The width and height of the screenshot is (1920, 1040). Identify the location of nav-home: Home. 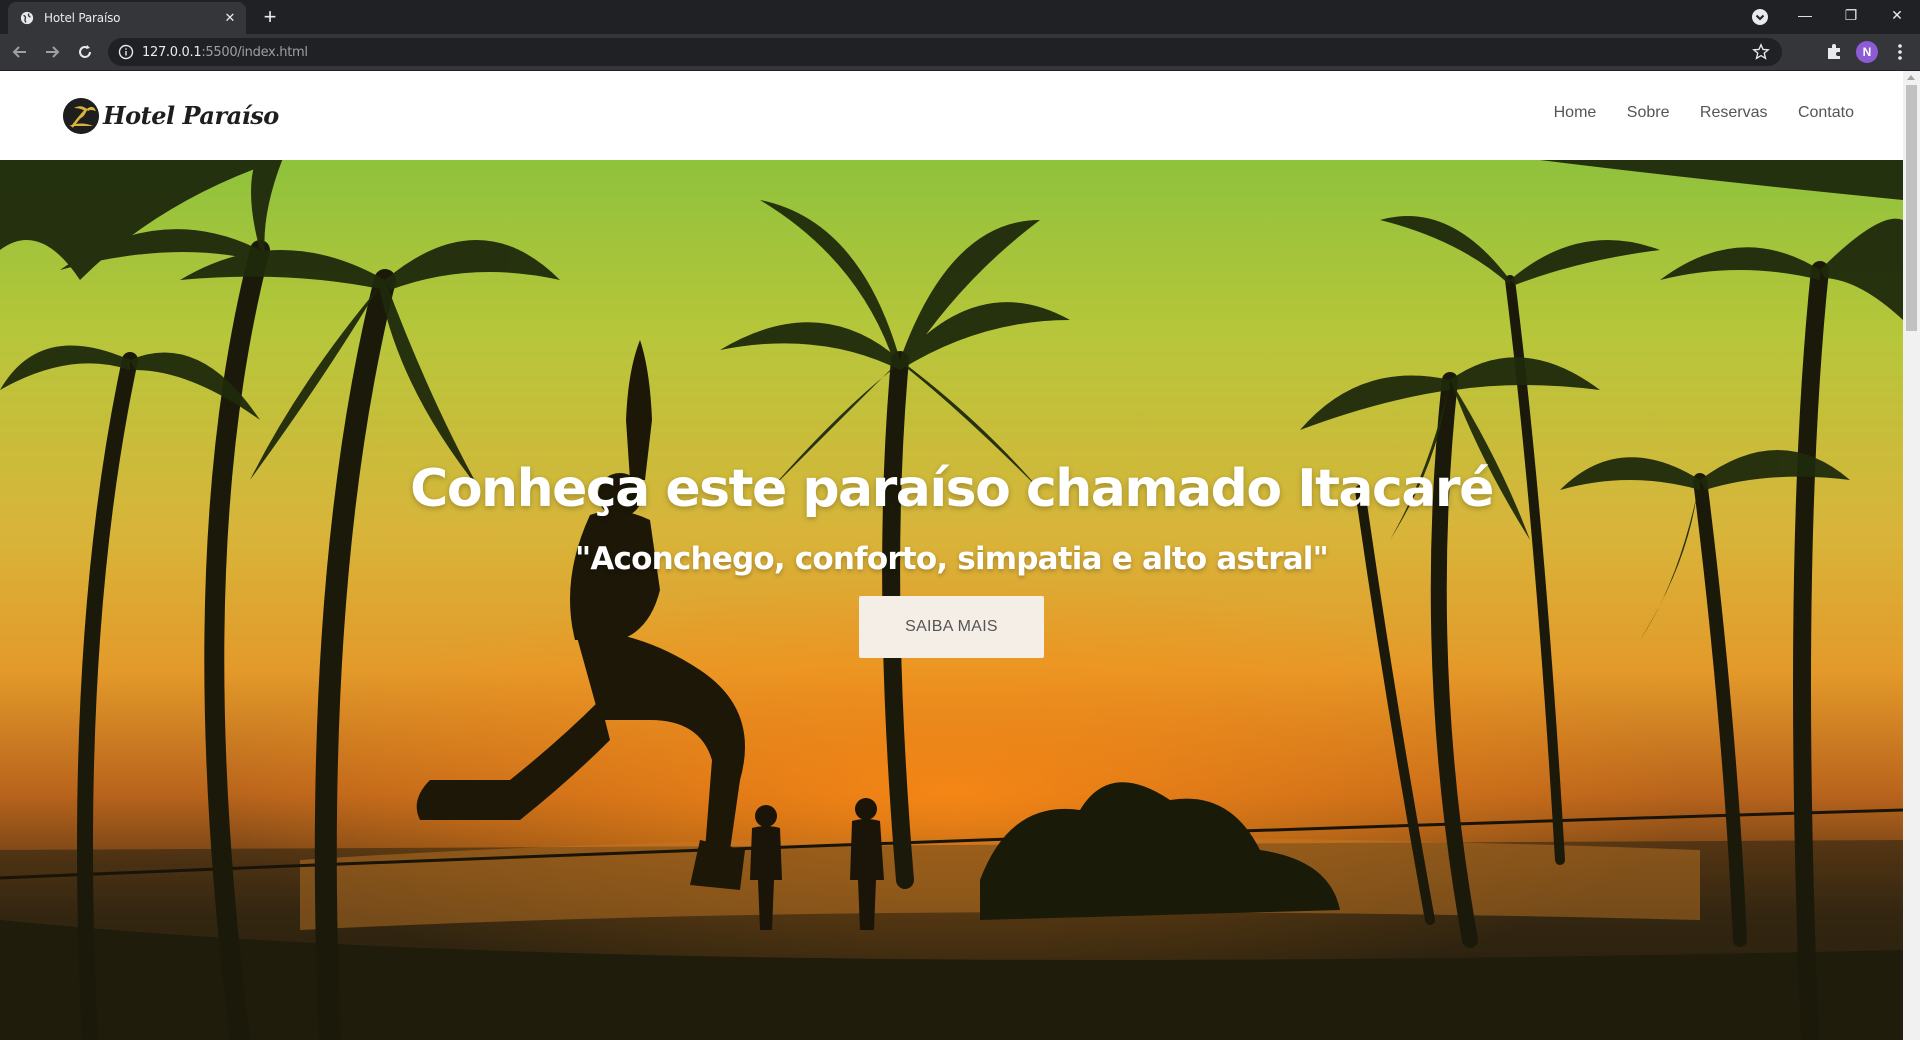
(1575, 113).